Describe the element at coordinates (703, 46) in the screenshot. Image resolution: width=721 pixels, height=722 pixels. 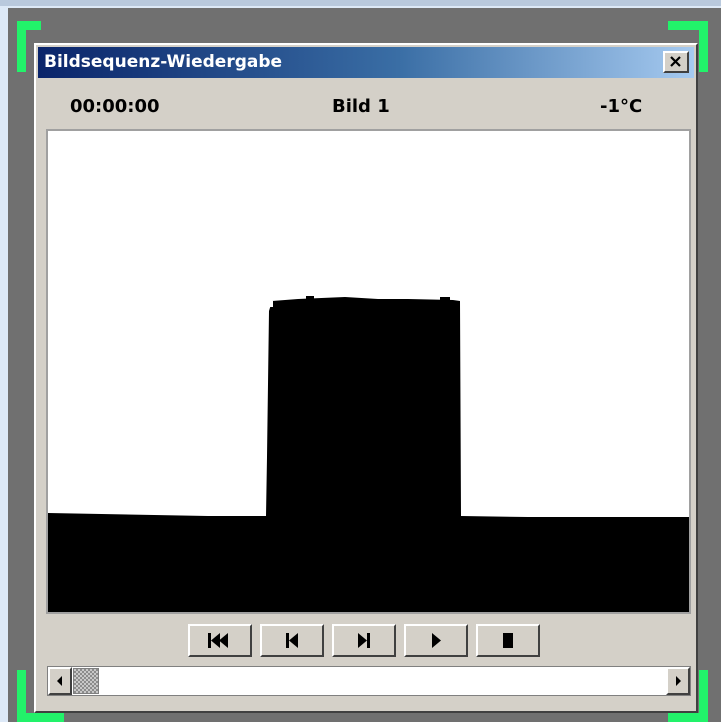
I see `corner-marker-top-right-vertical` at that location.